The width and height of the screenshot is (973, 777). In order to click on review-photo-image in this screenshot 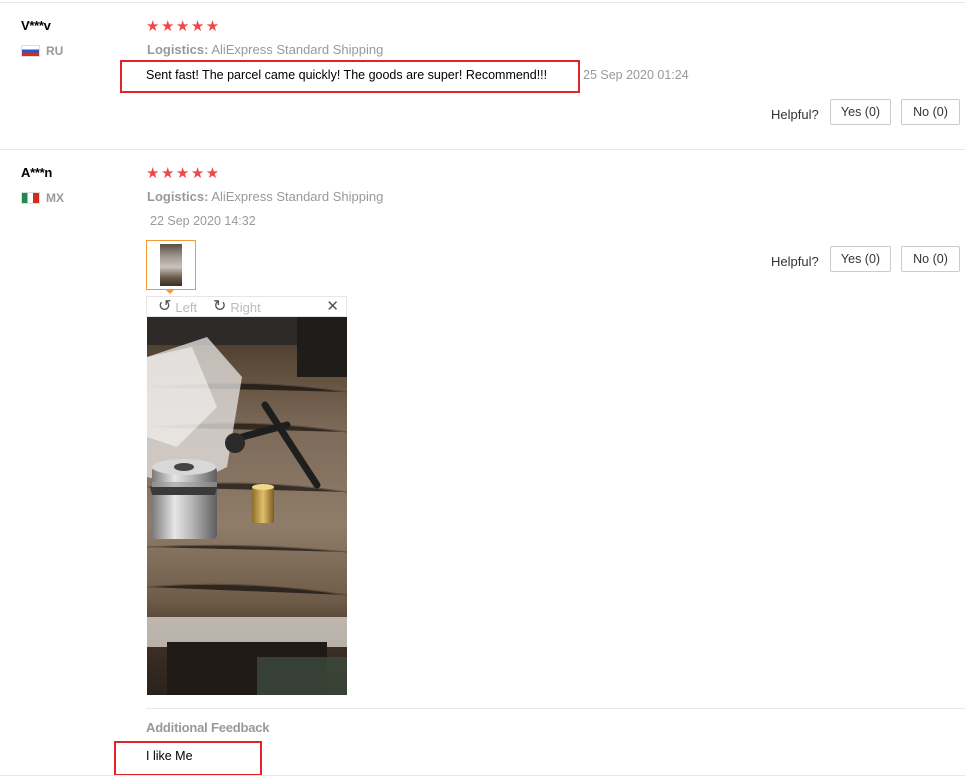, I will do `click(247, 506)`.